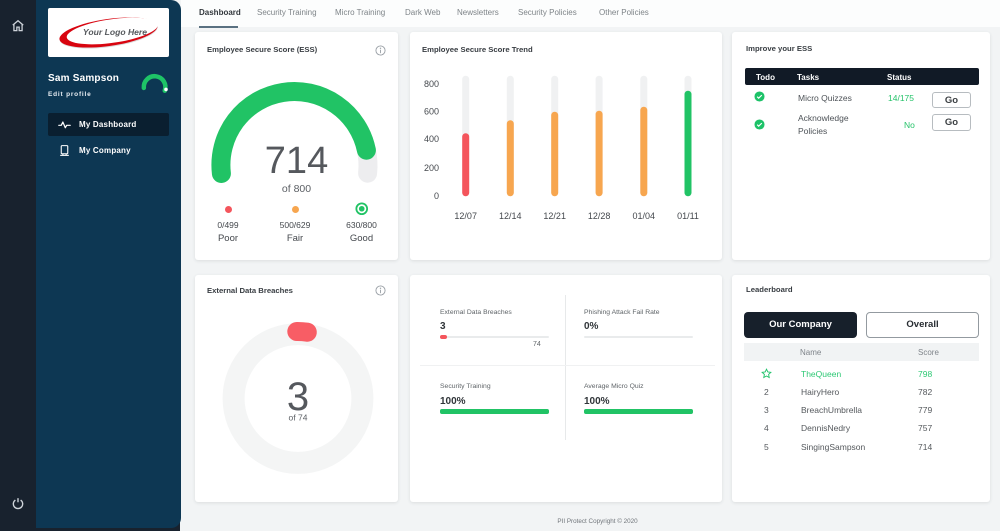 The height and width of the screenshot is (531, 1000). I want to click on svg-text: 600, so click(431, 111).